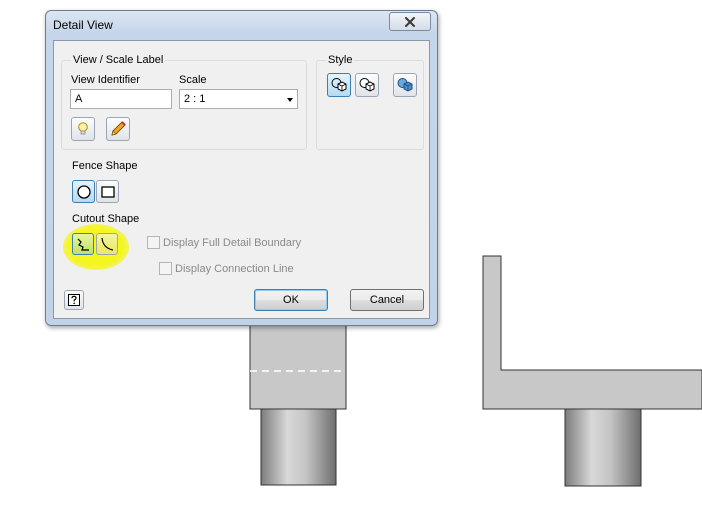 The image size is (702, 506). What do you see at coordinates (165, 268) in the screenshot?
I see `display-connection-line-checkbox` at bounding box center [165, 268].